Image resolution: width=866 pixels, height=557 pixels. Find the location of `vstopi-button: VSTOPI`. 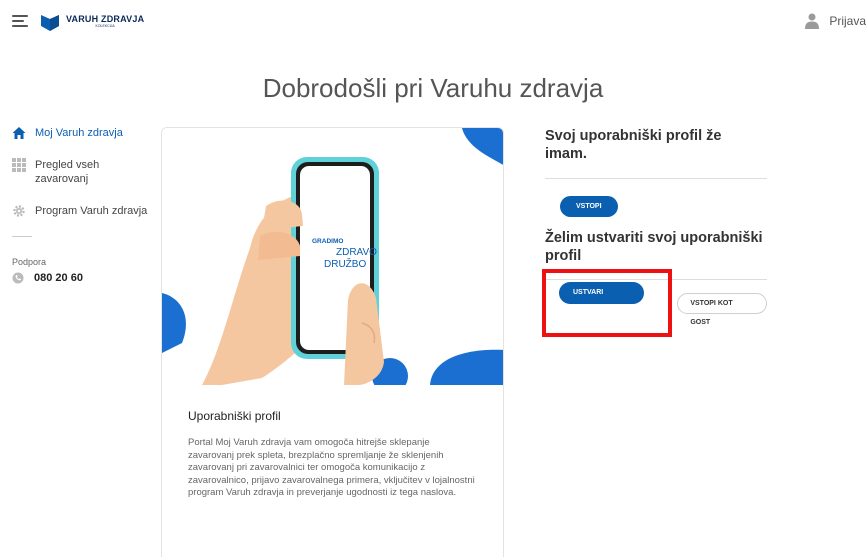

vstopi-button: VSTOPI is located at coordinates (589, 206).